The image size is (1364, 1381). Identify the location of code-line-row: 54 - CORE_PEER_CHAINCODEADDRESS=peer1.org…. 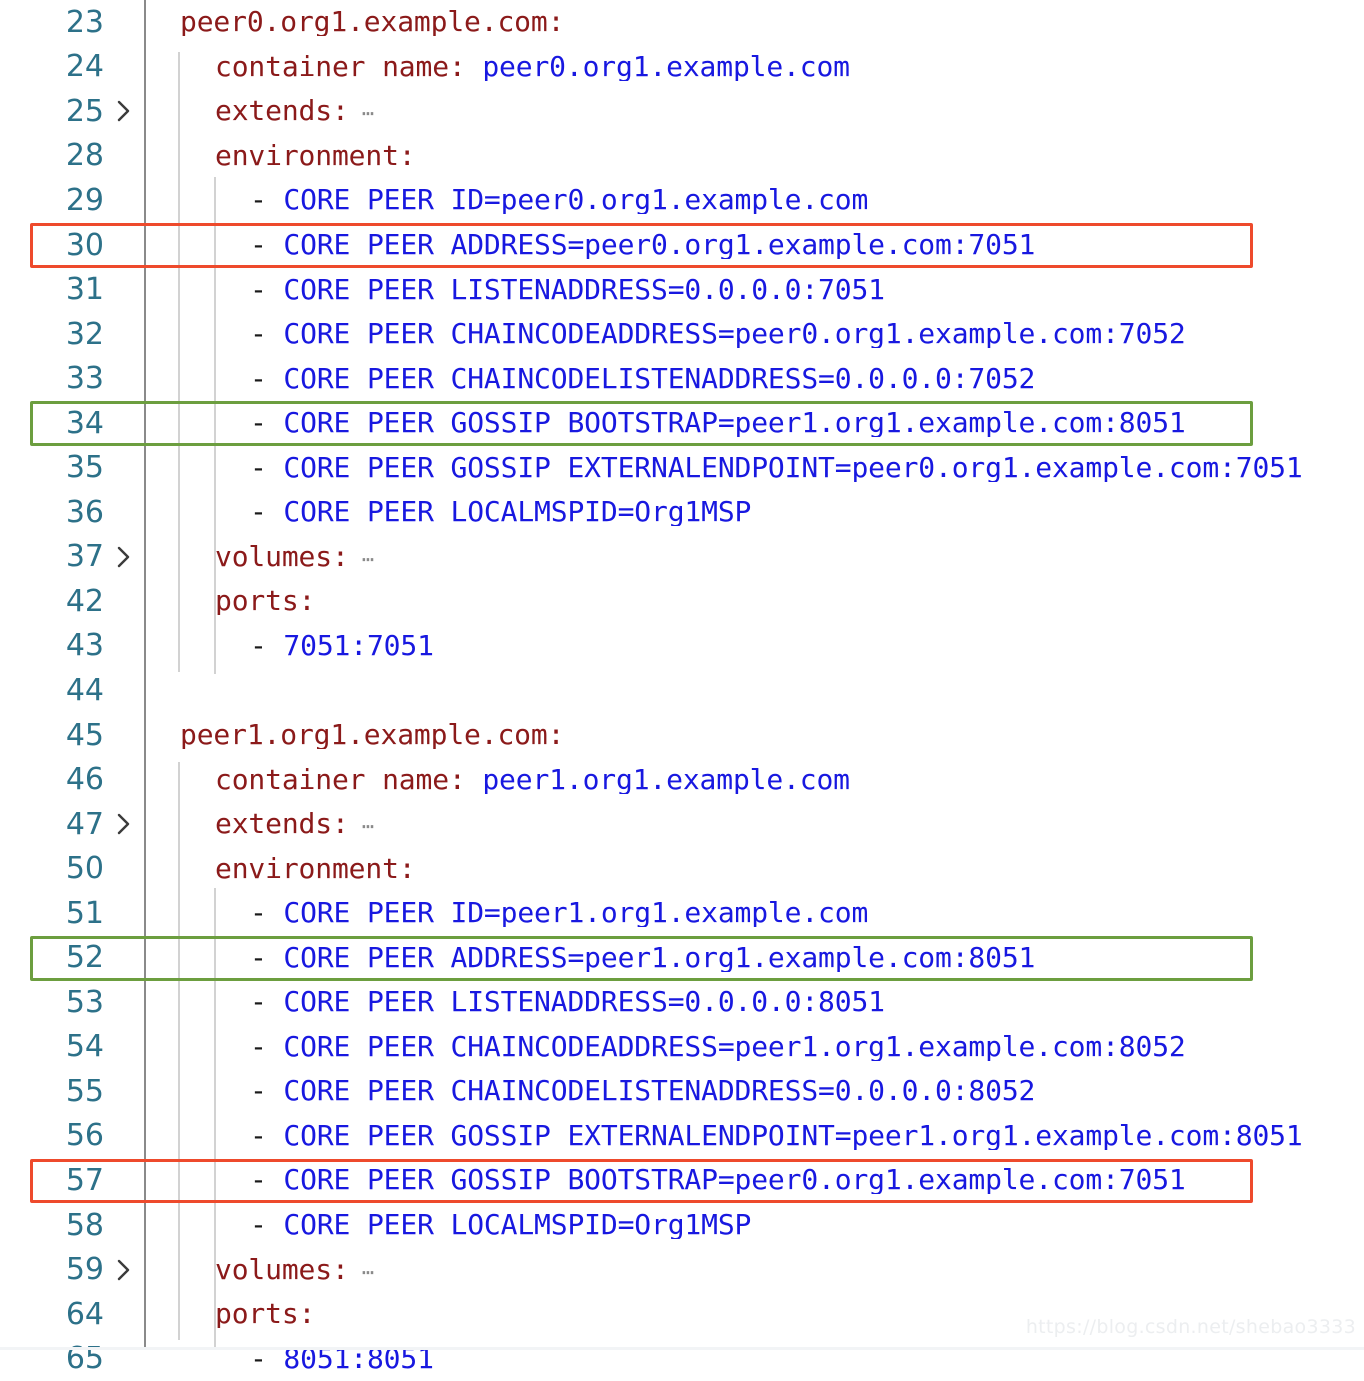
(682, 1047).